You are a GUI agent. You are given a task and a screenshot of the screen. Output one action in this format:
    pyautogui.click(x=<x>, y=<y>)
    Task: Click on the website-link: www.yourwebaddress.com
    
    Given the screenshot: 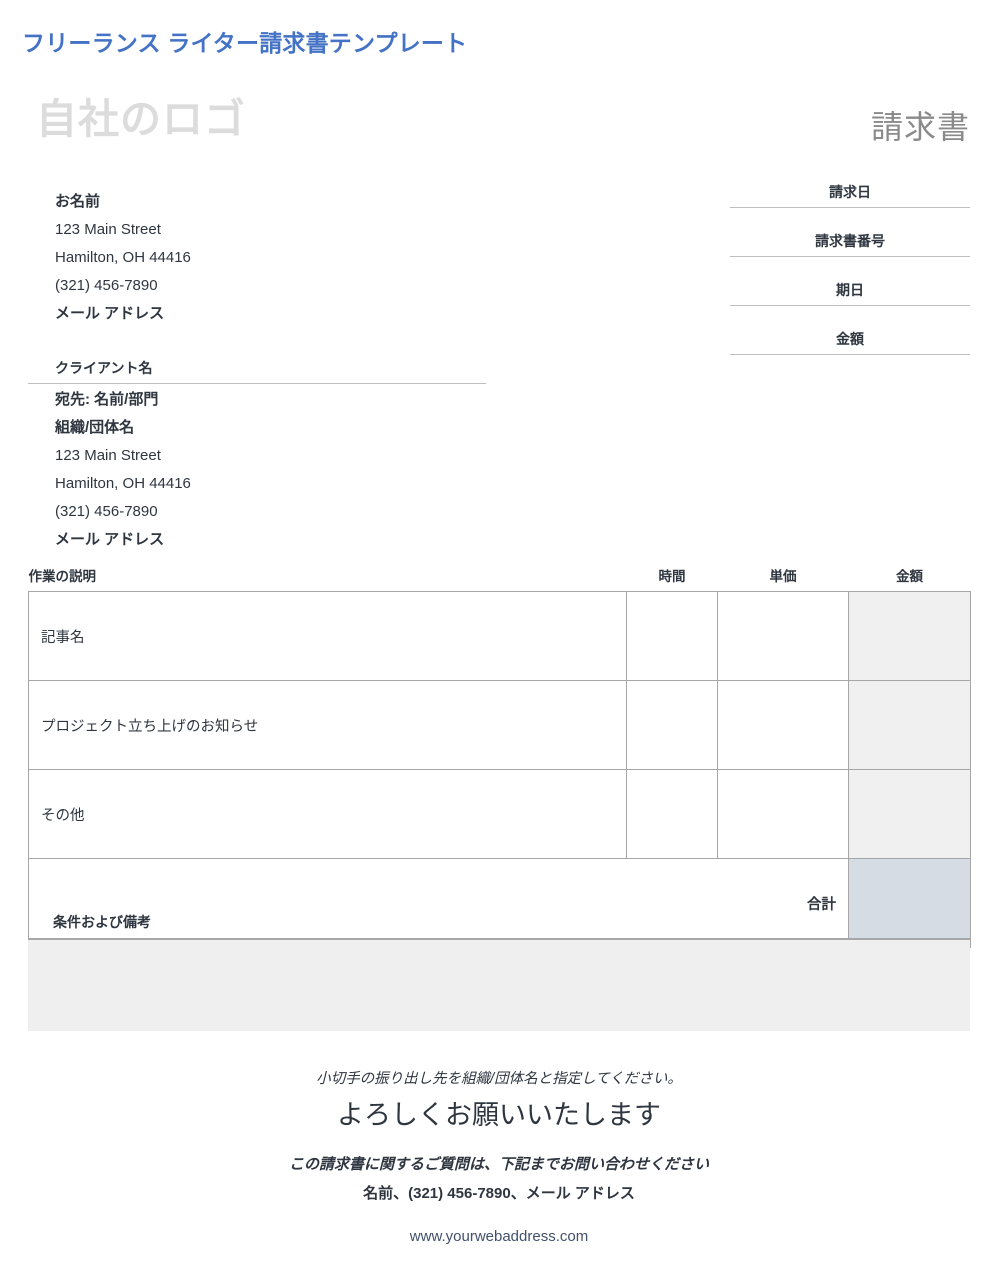 What is the action you would take?
    pyautogui.click(x=499, y=1230)
    